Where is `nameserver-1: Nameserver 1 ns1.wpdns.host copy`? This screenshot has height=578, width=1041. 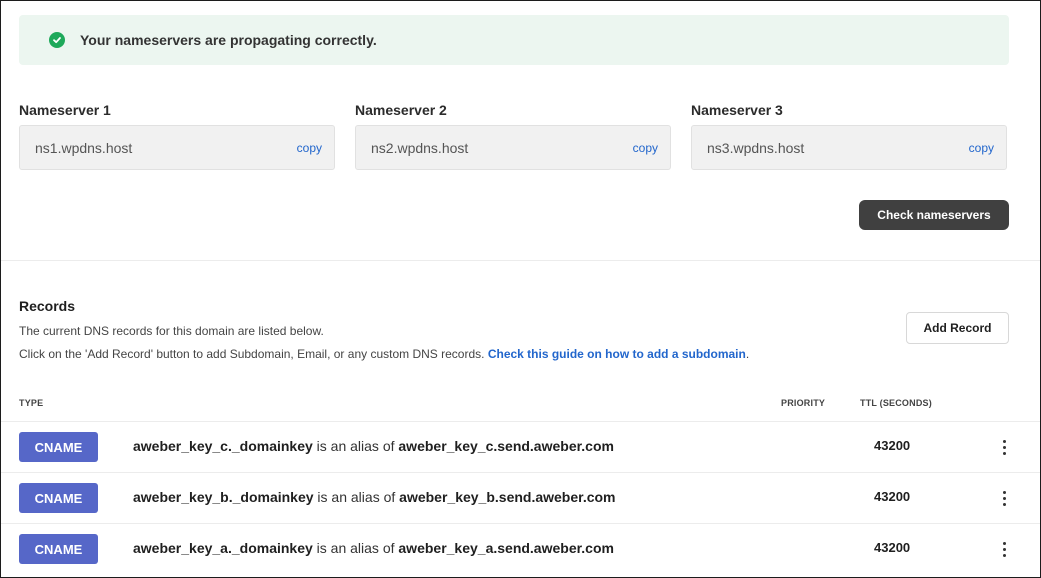
nameserver-1: Nameserver 1 ns1.wpdns.host copy is located at coordinates (177, 135).